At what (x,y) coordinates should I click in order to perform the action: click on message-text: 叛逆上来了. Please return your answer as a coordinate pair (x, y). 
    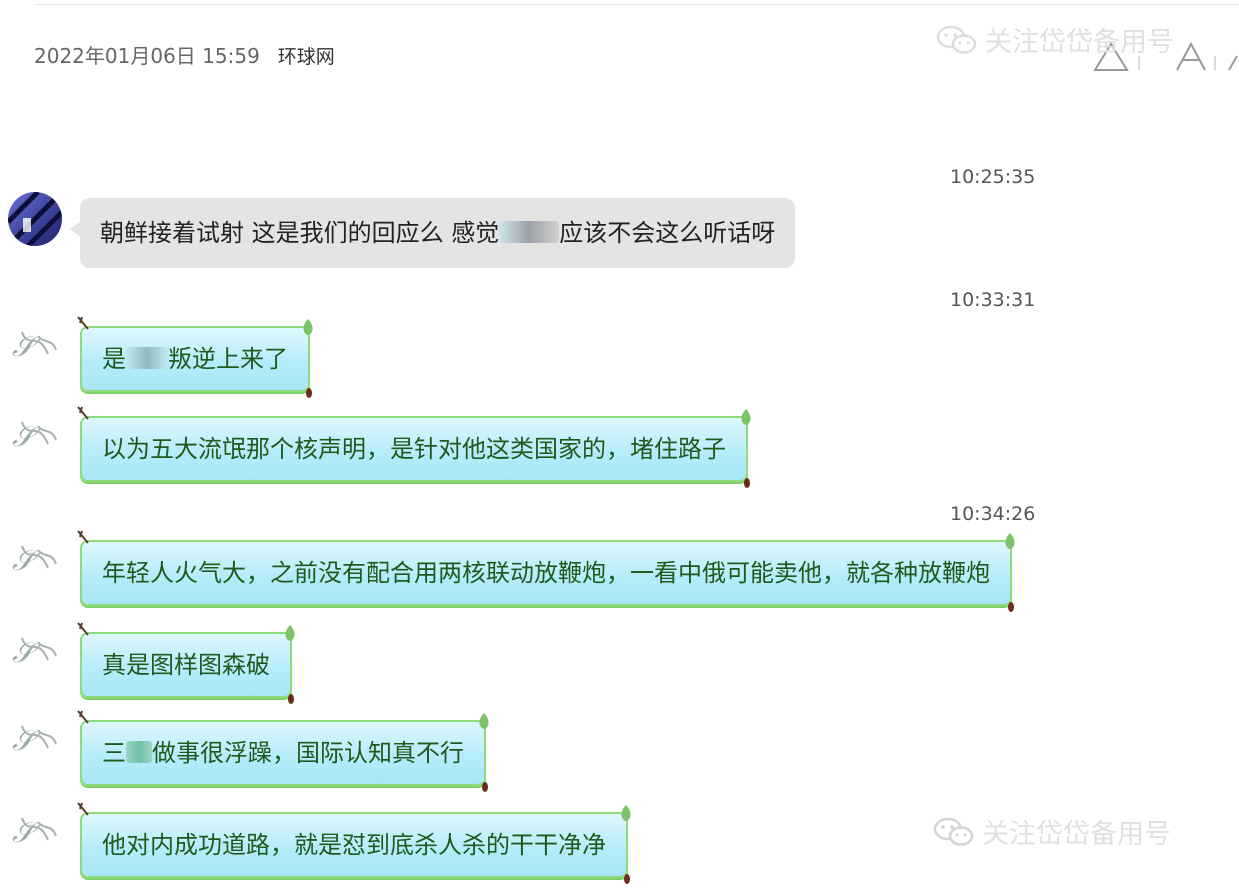
    Looking at the image, I should click on (228, 359).